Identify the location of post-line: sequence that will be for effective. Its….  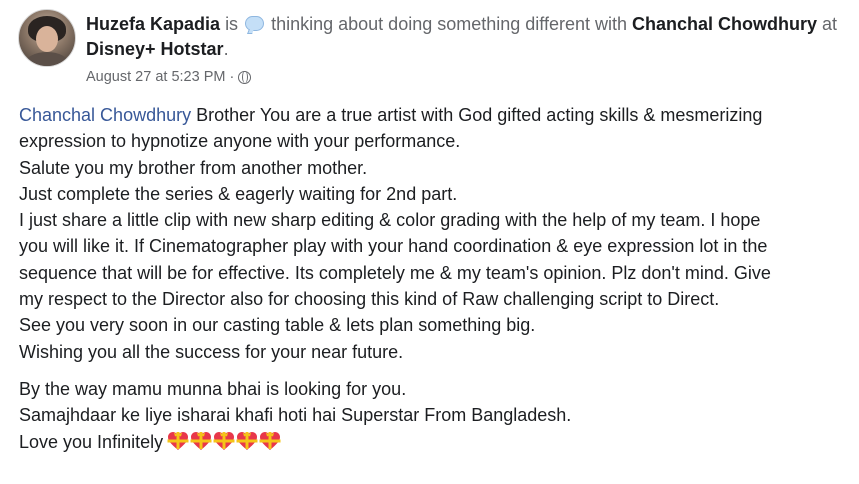
(395, 272).